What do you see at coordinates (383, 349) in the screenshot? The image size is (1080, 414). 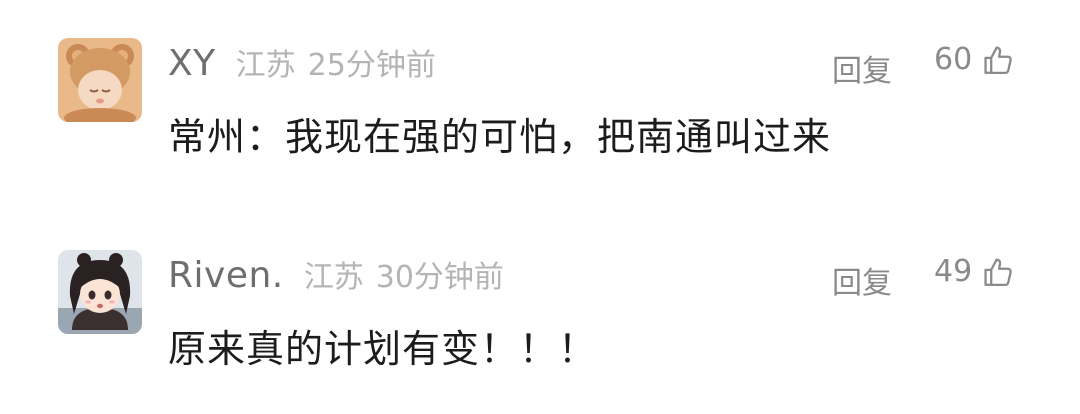 I see `comment-text: 原来真的计划有变！！！` at bounding box center [383, 349].